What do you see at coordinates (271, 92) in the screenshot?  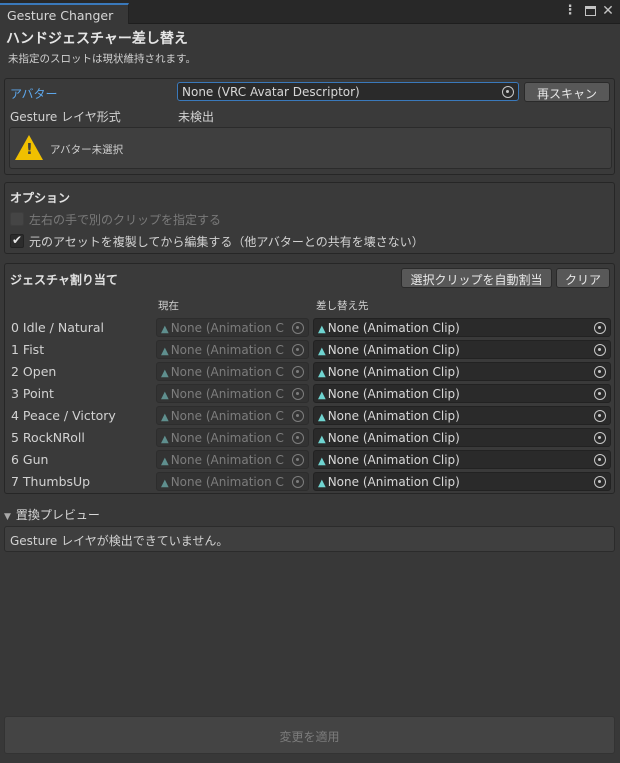 I see `avatar-field-value: None (VRC Avatar Descriptor)` at bounding box center [271, 92].